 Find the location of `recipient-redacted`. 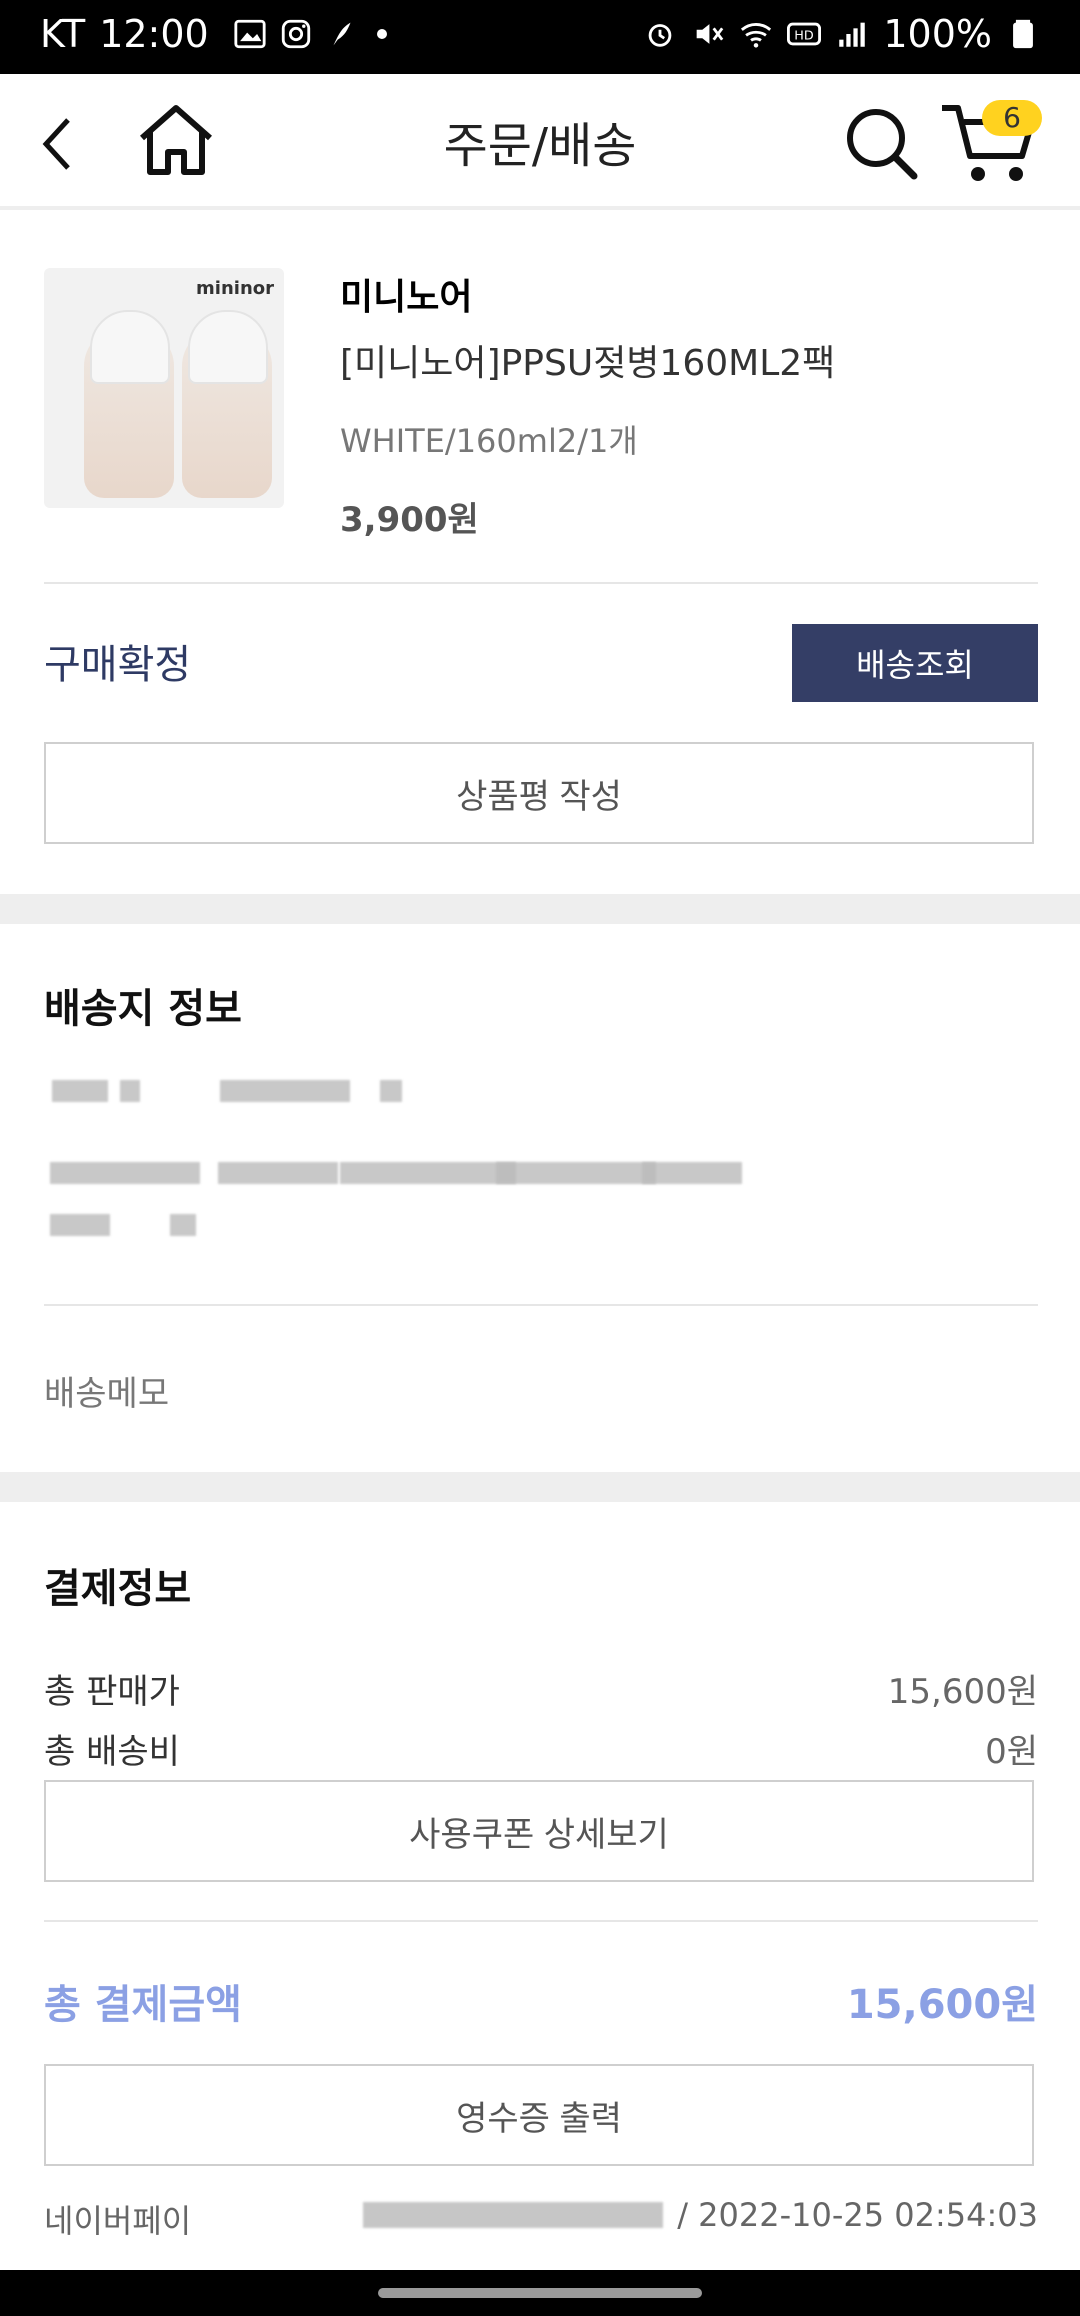

recipient-redacted is located at coordinates (244, 1098).